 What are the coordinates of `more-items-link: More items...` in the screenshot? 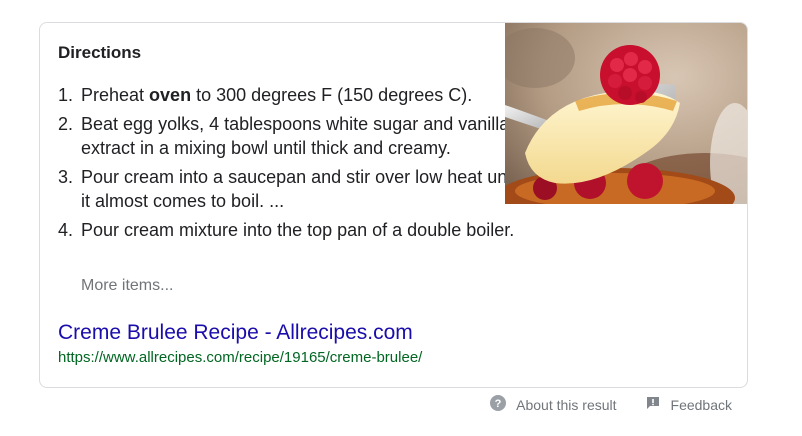 It's located at (127, 286).